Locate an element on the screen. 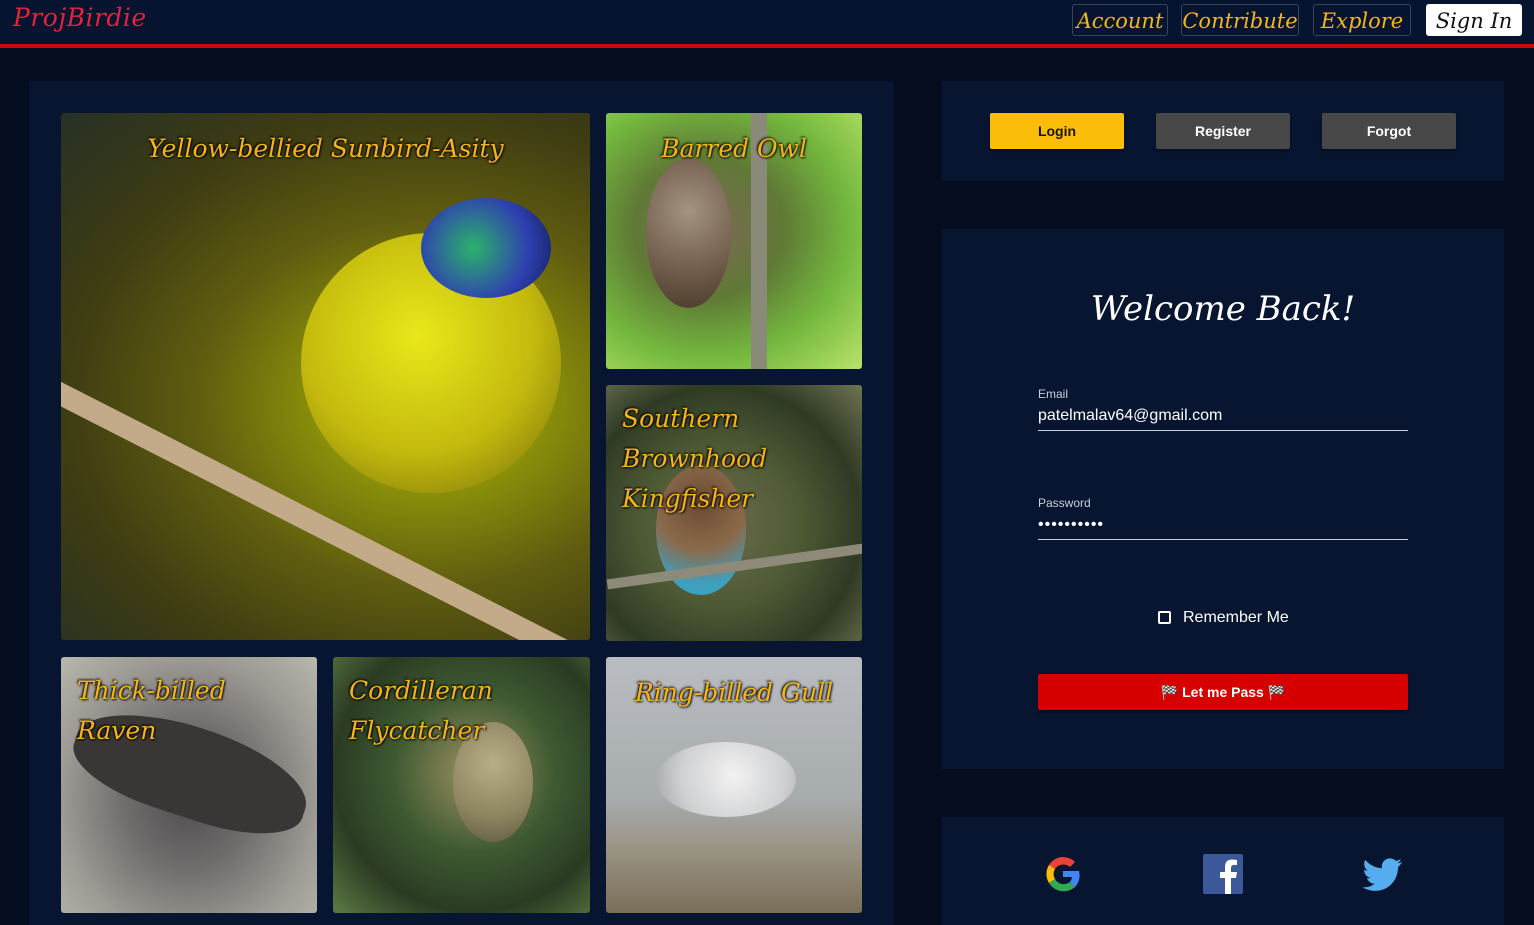 The width and height of the screenshot is (1534, 925). forgot-tab: Forgot is located at coordinates (1389, 131).